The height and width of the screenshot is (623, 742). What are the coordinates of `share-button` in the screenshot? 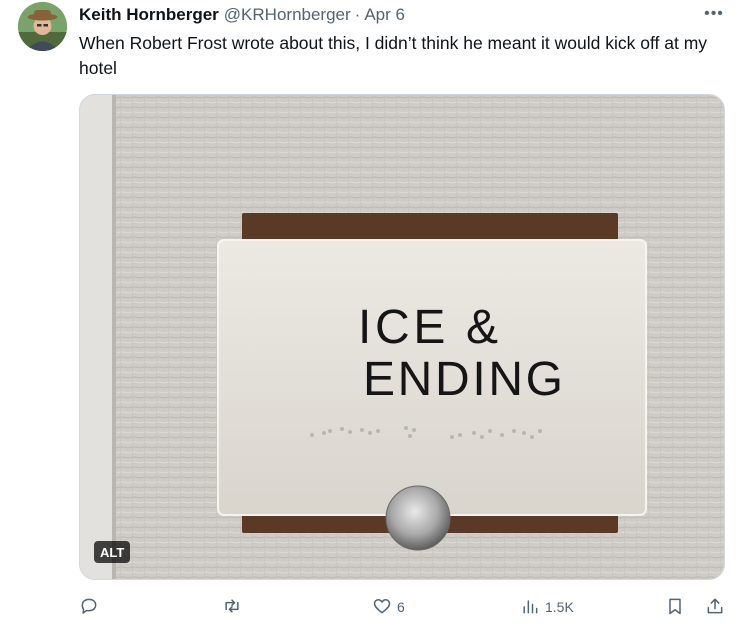 It's located at (715, 607).